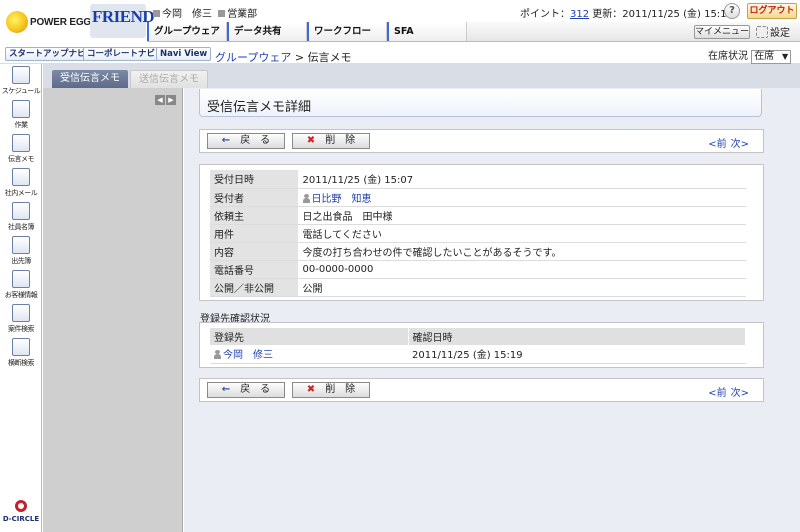  I want to click on field-label: 電話番号, so click(254, 269).